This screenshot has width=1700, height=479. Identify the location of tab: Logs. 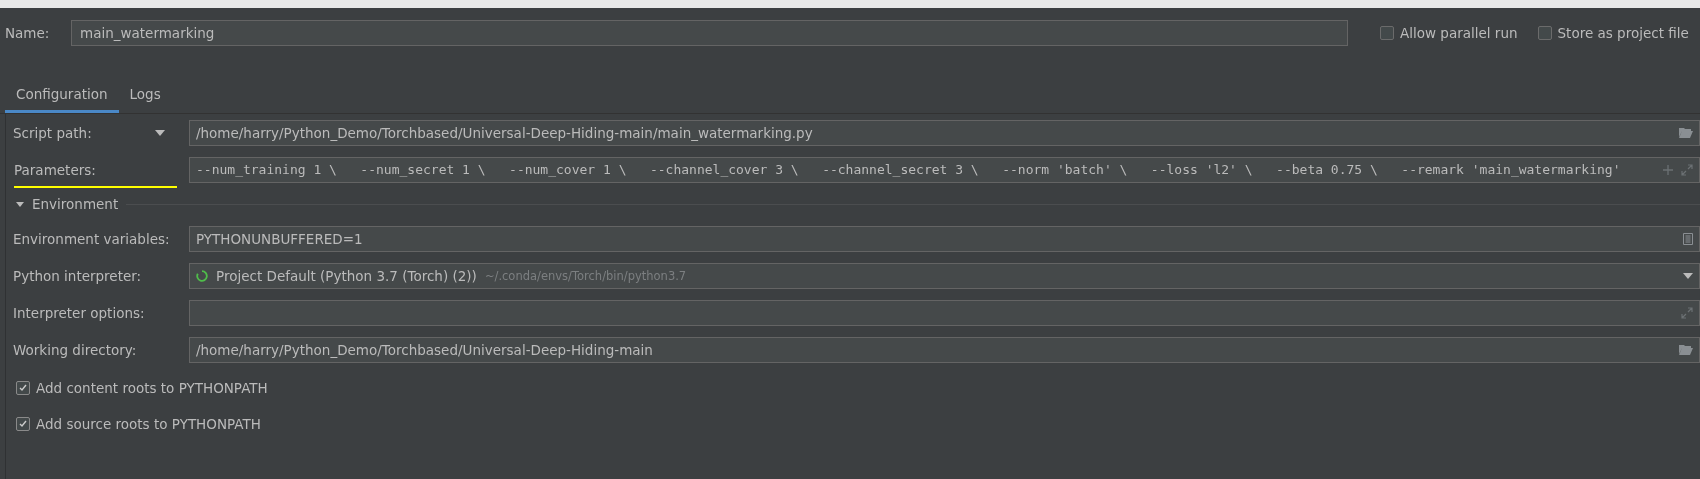
(145, 96).